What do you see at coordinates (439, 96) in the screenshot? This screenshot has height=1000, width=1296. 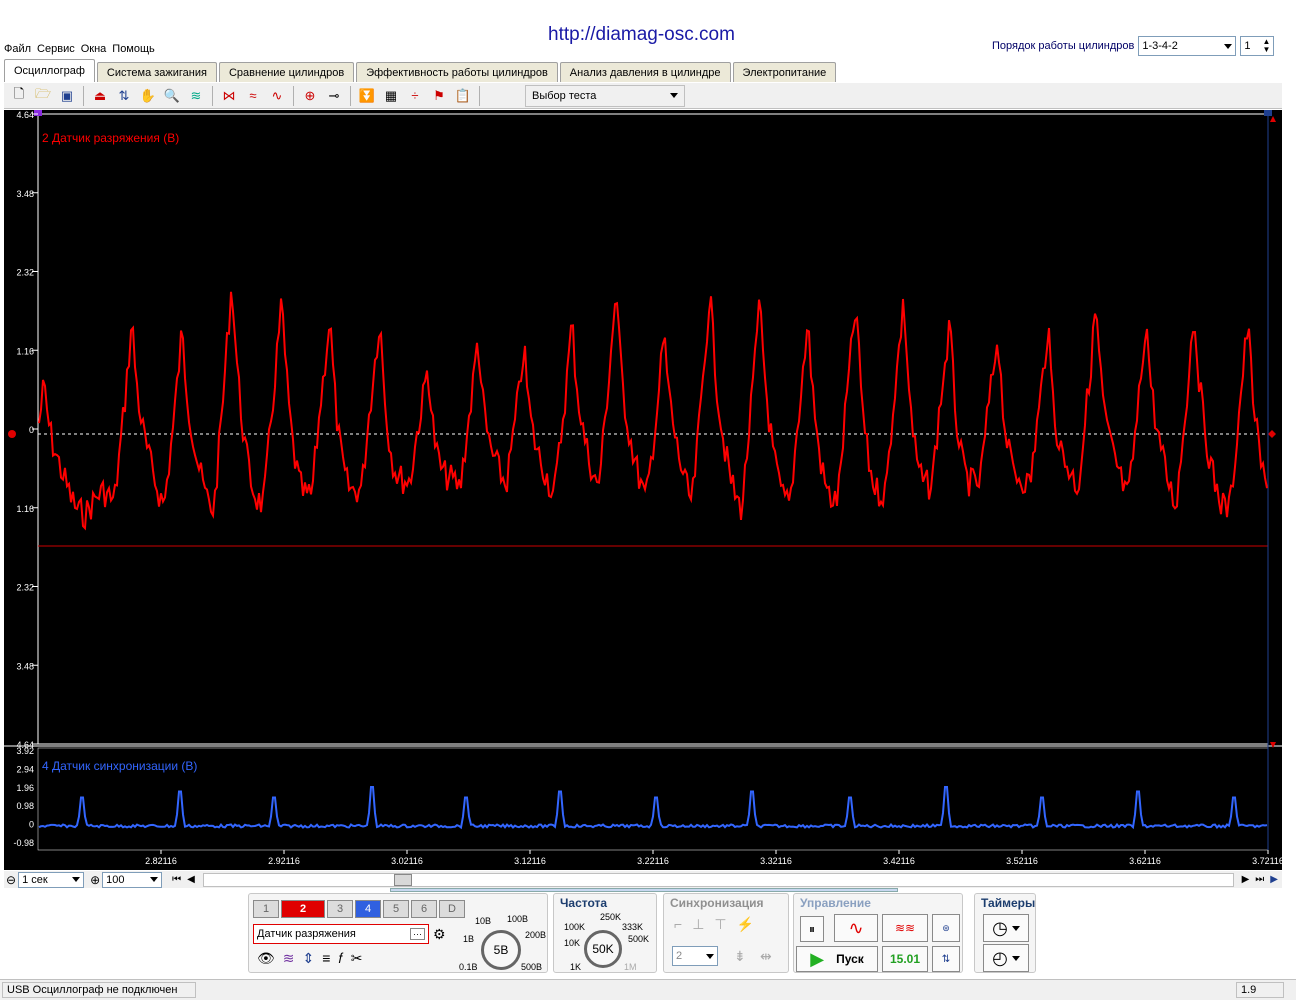 I see `flag-icon: ⚑` at bounding box center [439, 96].